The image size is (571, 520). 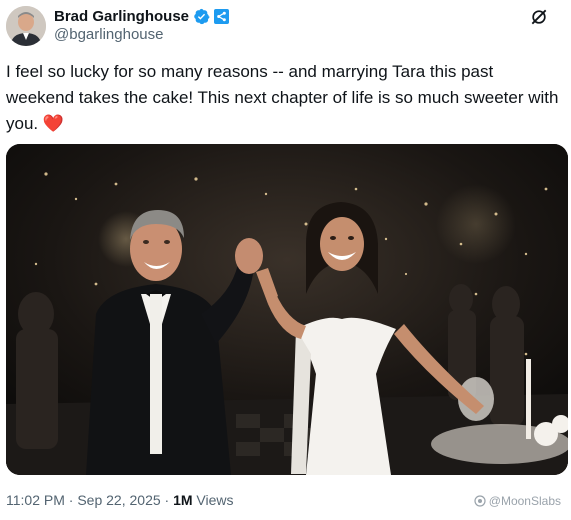 I want to click on avatar-image, so click(x=26, y=26).